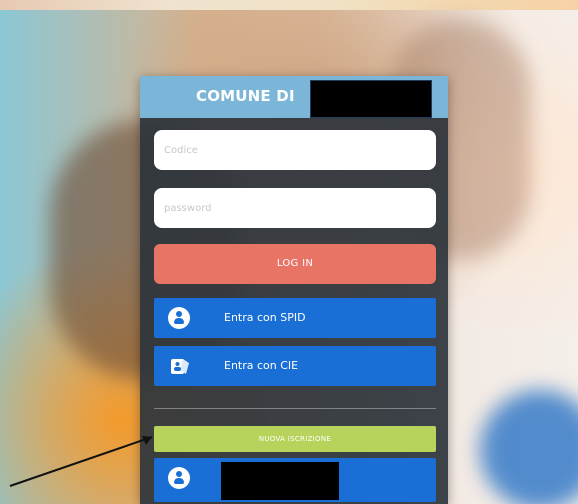  I want to click on section-divider, so click(295, 408).